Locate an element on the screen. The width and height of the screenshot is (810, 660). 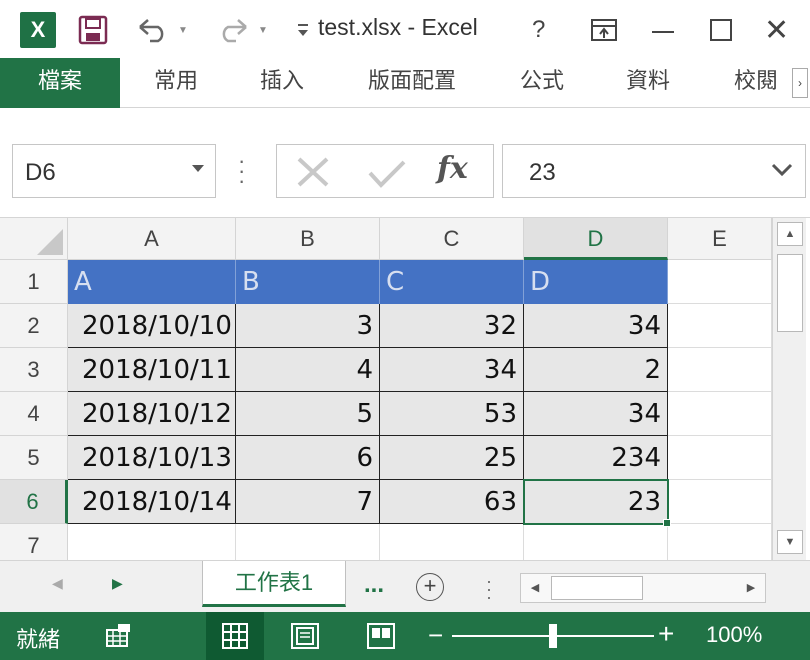
table-cell: 53 is located at coordinates (452, 414).